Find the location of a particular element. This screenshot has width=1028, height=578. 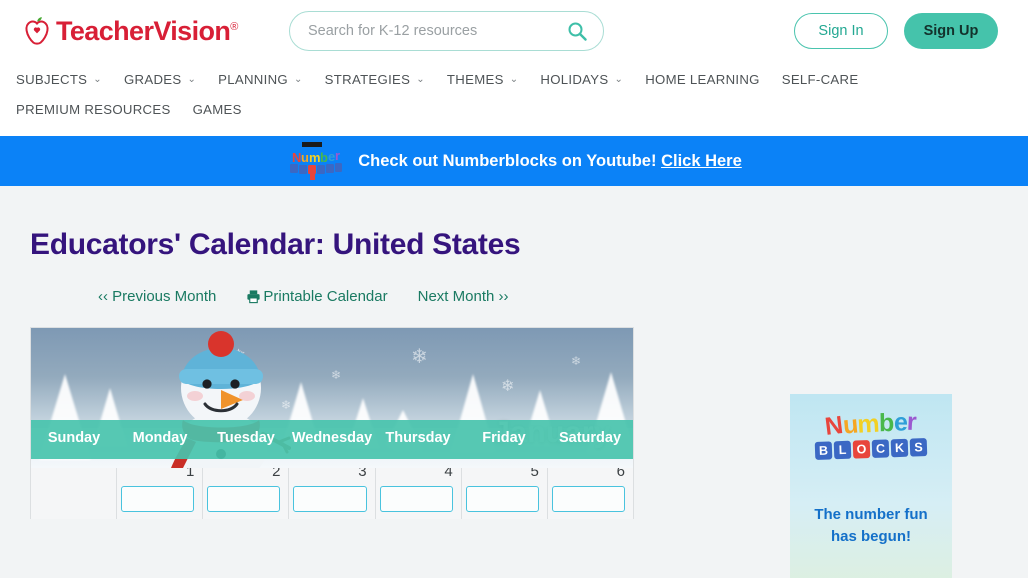

ad-logo-block: B is located at coordinates (823, 450).